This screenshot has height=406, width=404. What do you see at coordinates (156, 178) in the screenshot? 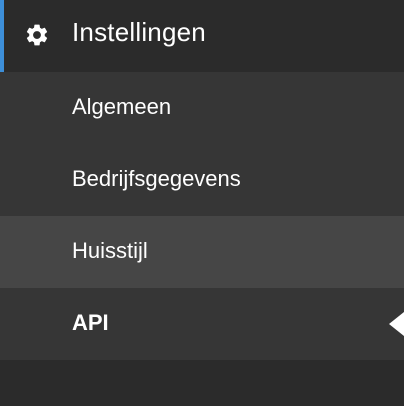
I see `sidebar-item-label: Bedrijfsgegevens` at bounding box center [156, 178].